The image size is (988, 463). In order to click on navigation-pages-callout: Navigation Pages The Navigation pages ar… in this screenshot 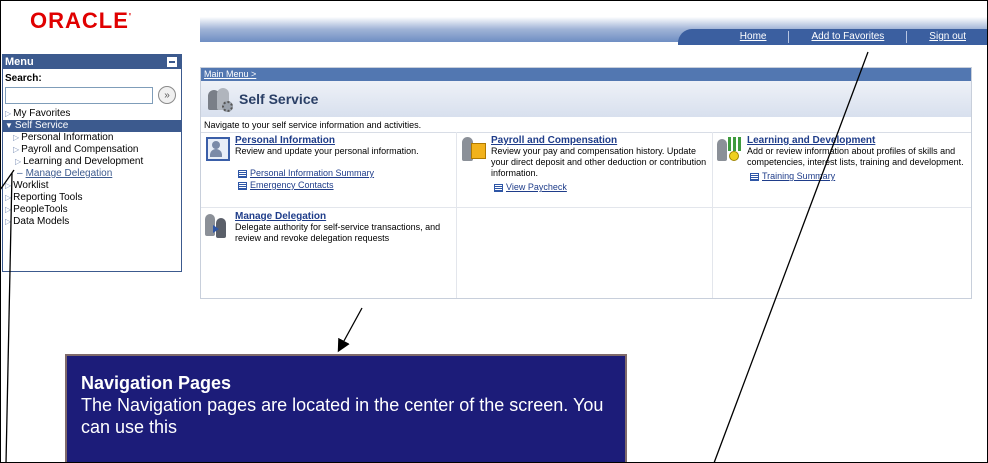, I will do `click(346, 408)`.